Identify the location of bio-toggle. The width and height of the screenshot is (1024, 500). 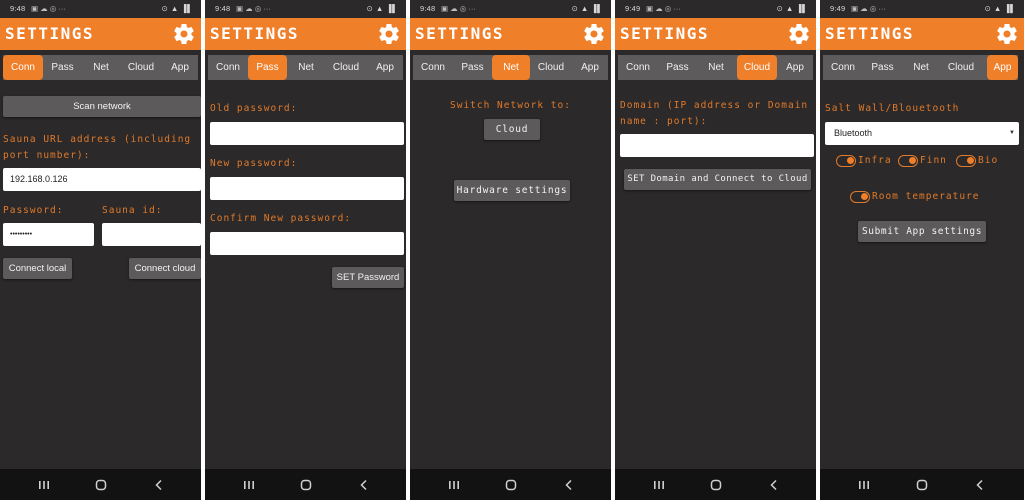
(966, 161).